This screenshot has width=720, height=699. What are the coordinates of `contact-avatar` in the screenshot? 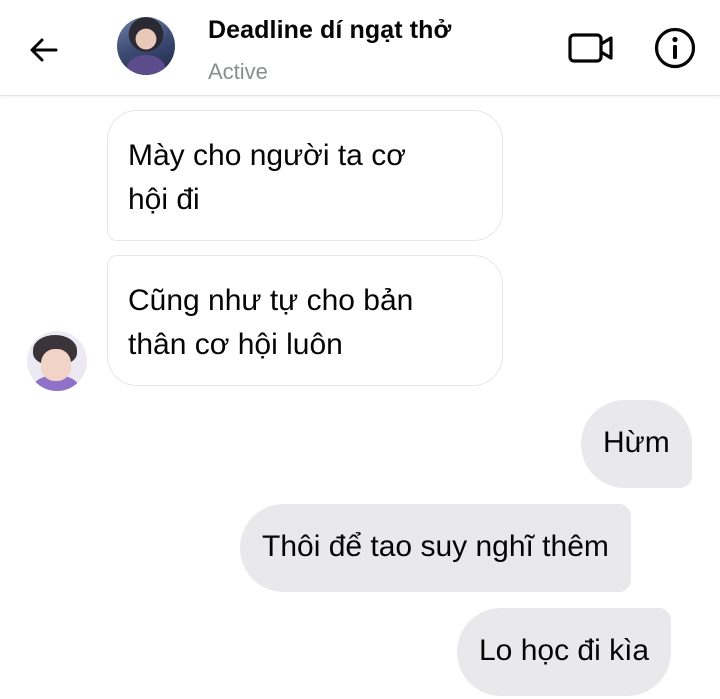 It's located at (146, 46).